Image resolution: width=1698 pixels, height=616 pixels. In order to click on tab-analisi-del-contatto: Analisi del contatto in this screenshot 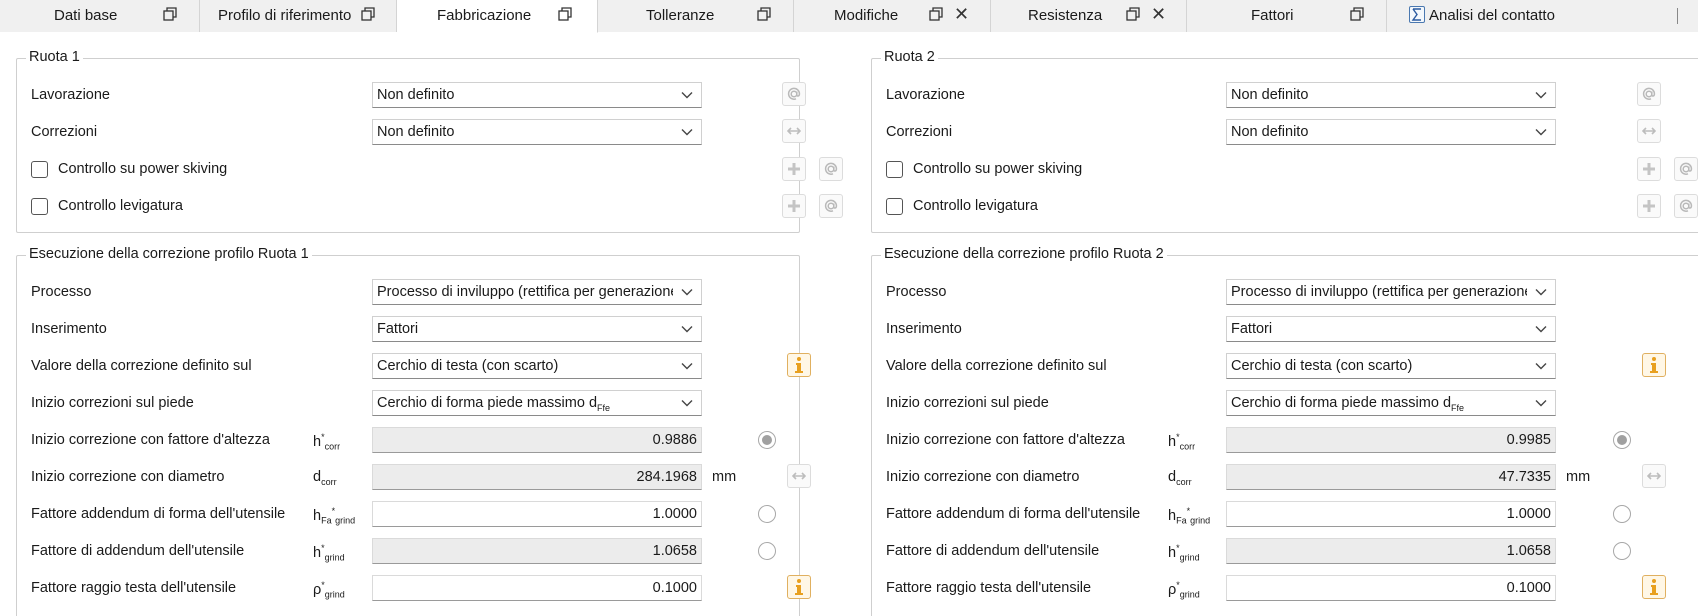, I will do `click(1542, 16)`.